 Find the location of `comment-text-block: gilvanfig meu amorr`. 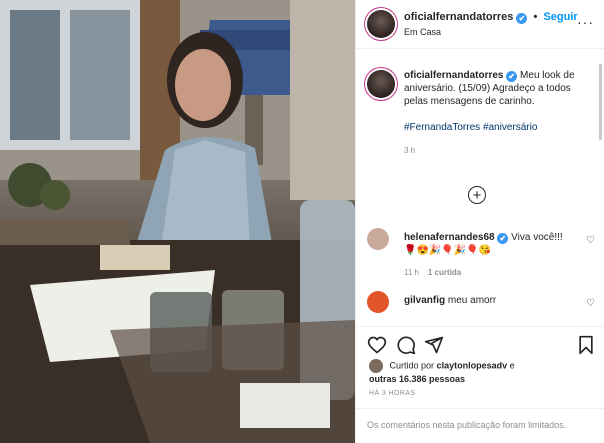

comment-text-block: gilvanfig meu amorr is located at coordinates (486, 300).